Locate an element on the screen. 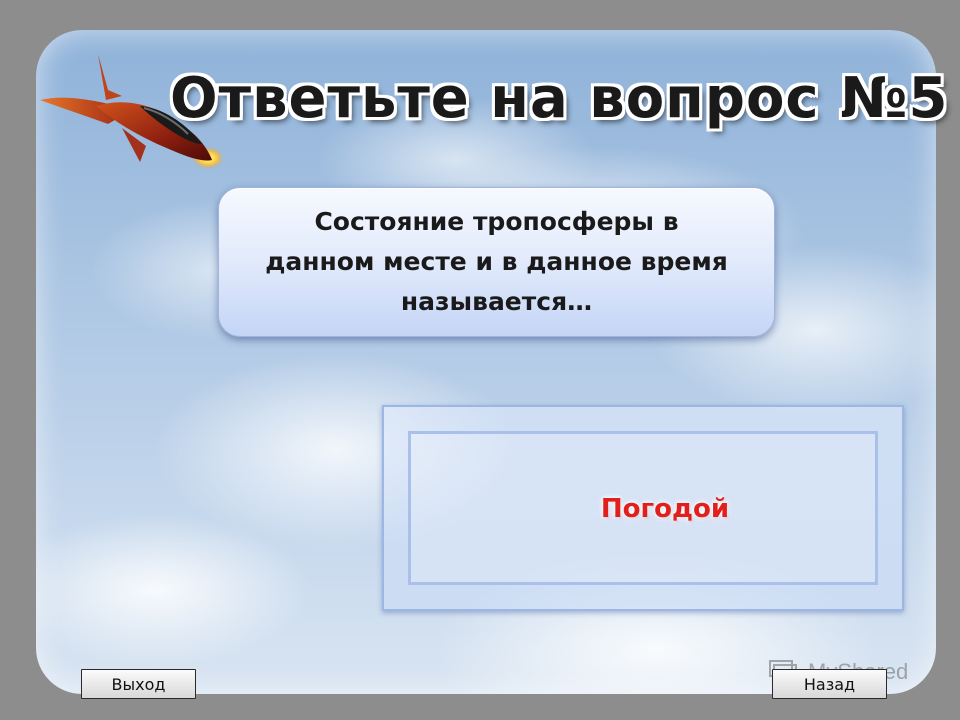 The height and width of the screenshot is (720, 960). page-title: Ответьте на вопрос №5 is located at coordinates (559, 98).